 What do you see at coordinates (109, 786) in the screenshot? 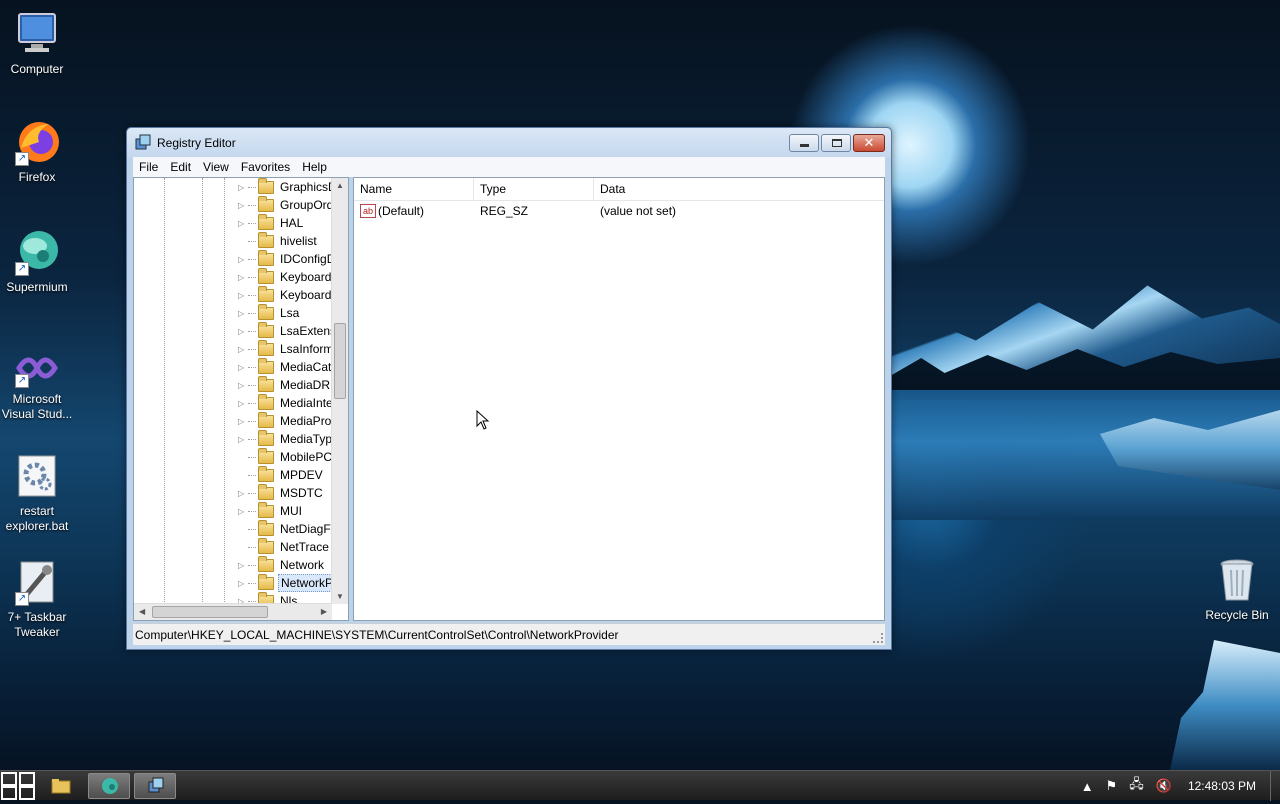
I see `taskbar-supermium` at bounding box center [109, 786].